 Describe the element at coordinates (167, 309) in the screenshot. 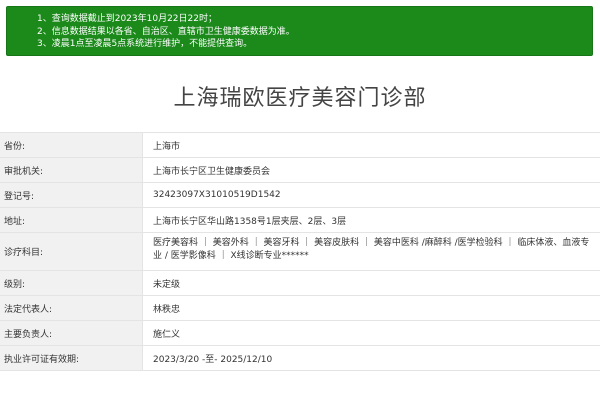

I see `row-value: 林秩忠` at that location.